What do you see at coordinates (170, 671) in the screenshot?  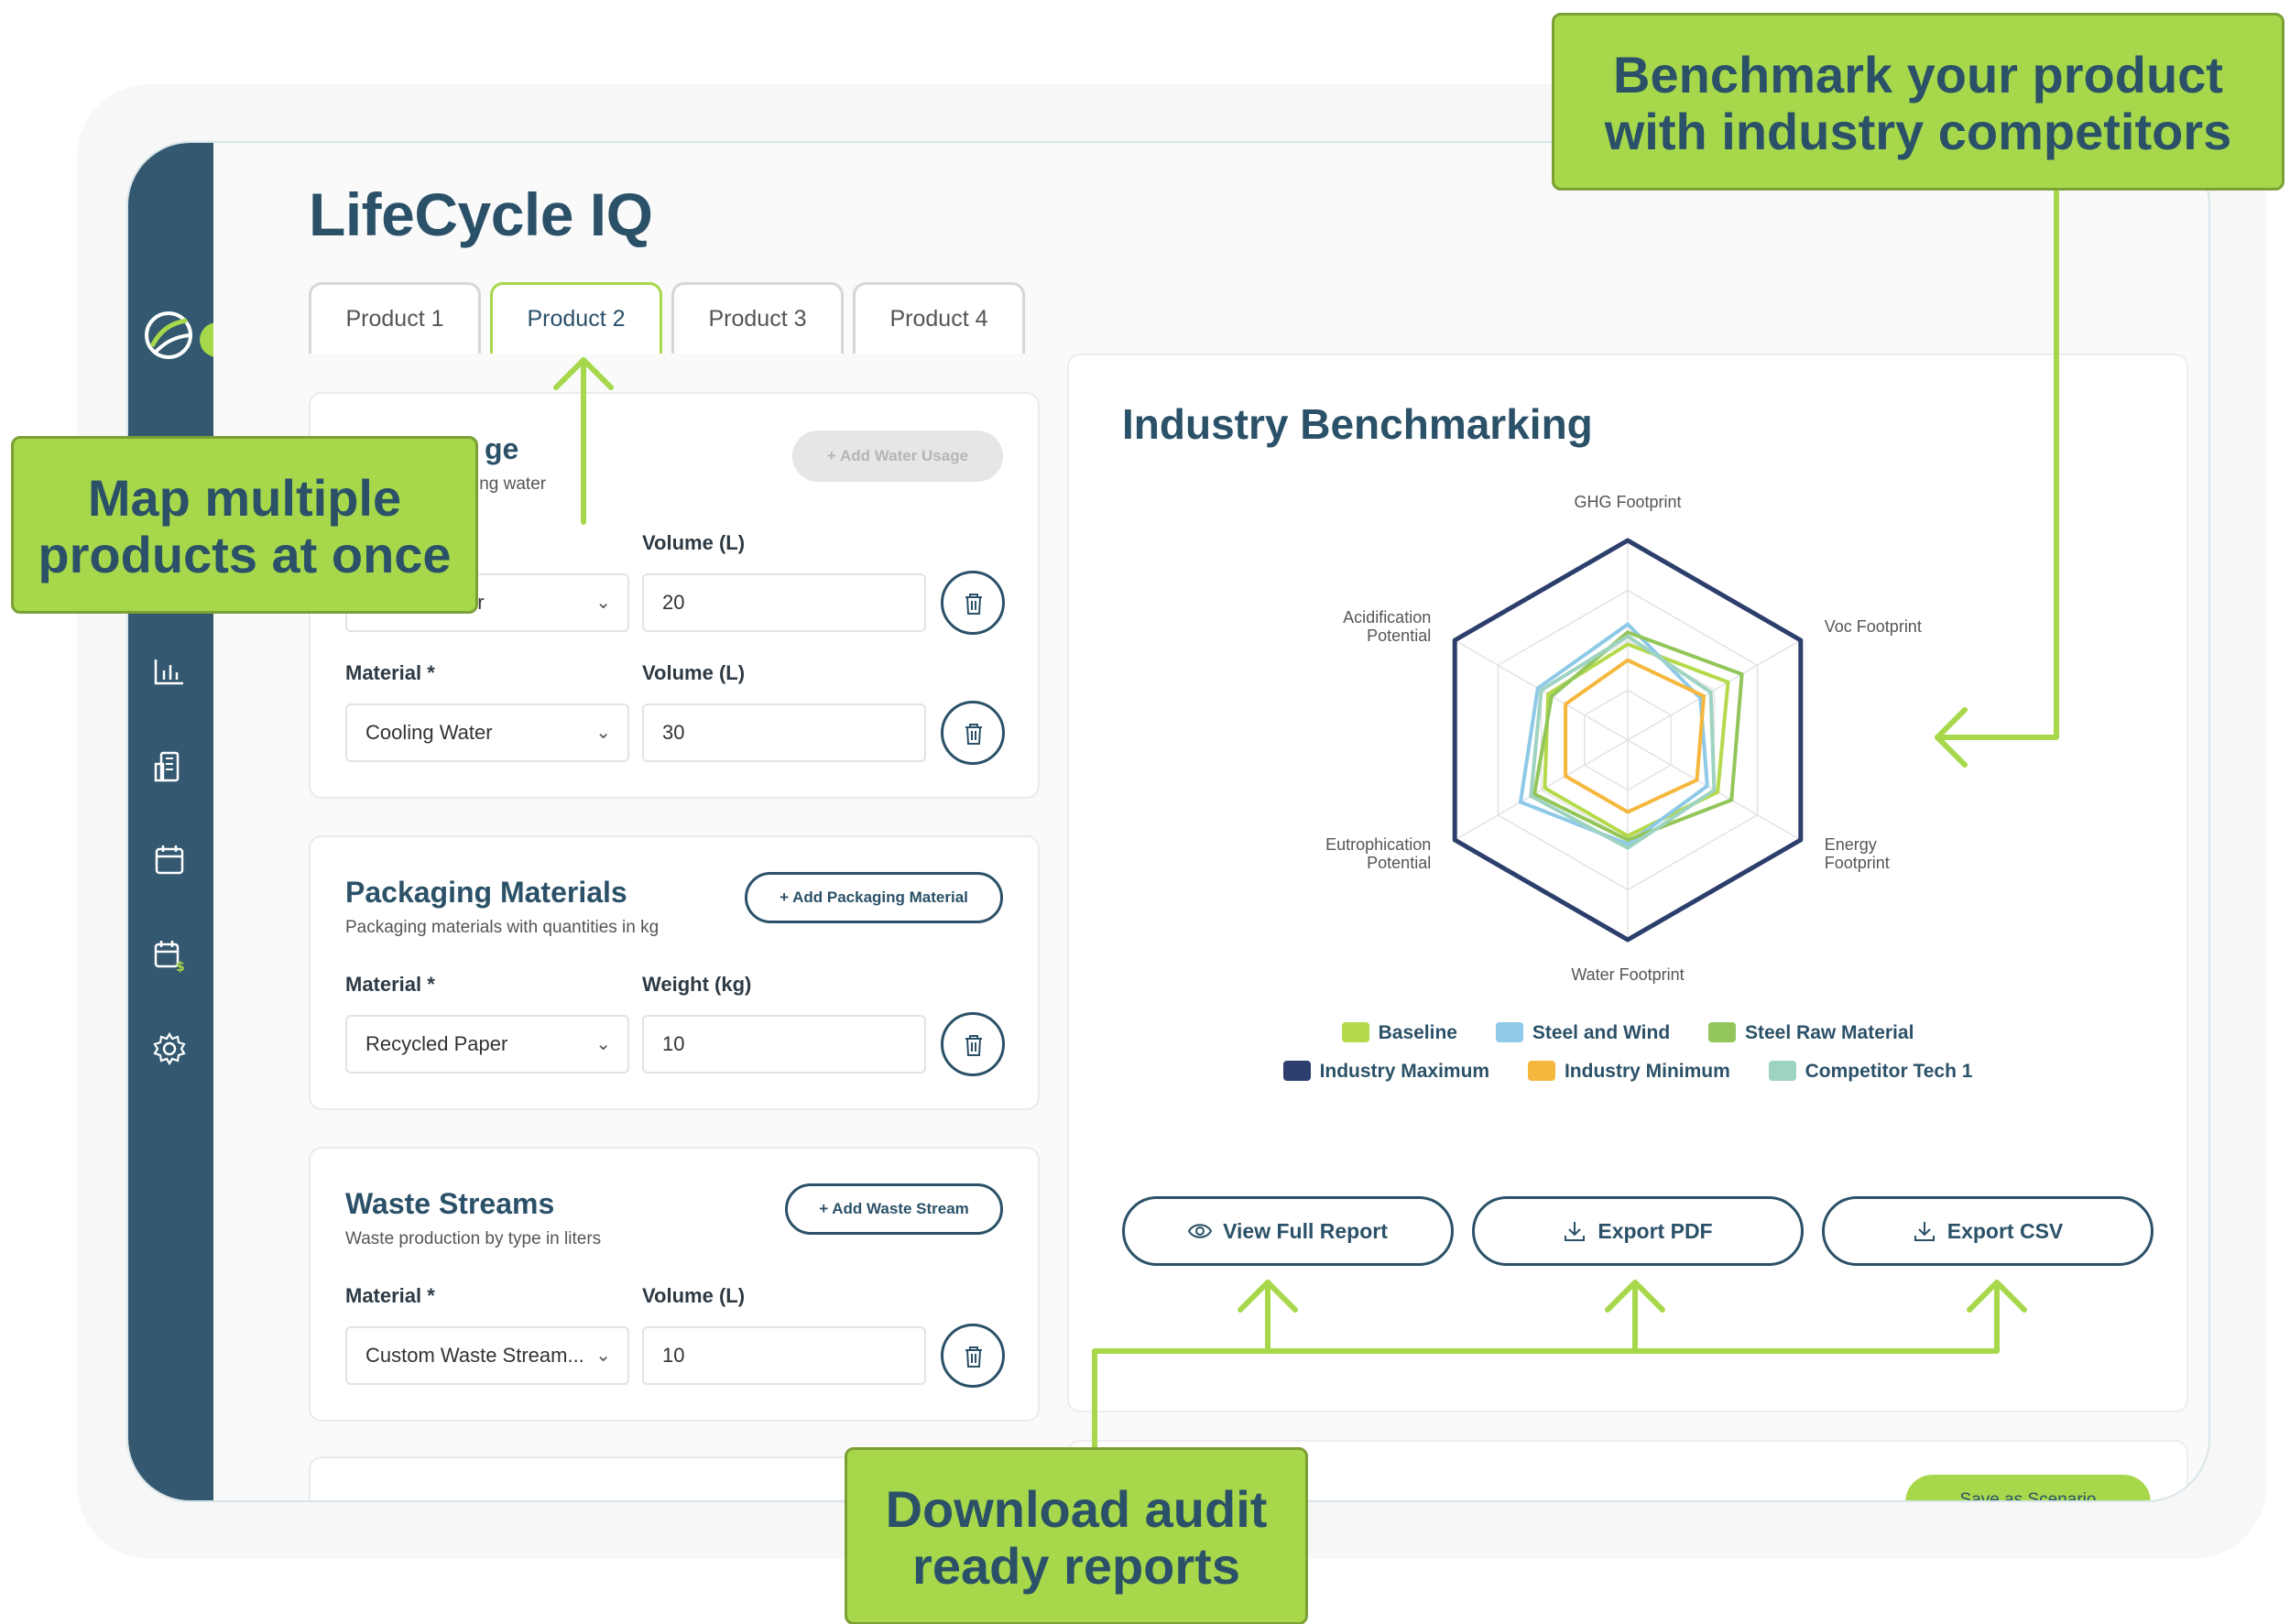 I see `chart-icon` at bounding box center [170, 671].